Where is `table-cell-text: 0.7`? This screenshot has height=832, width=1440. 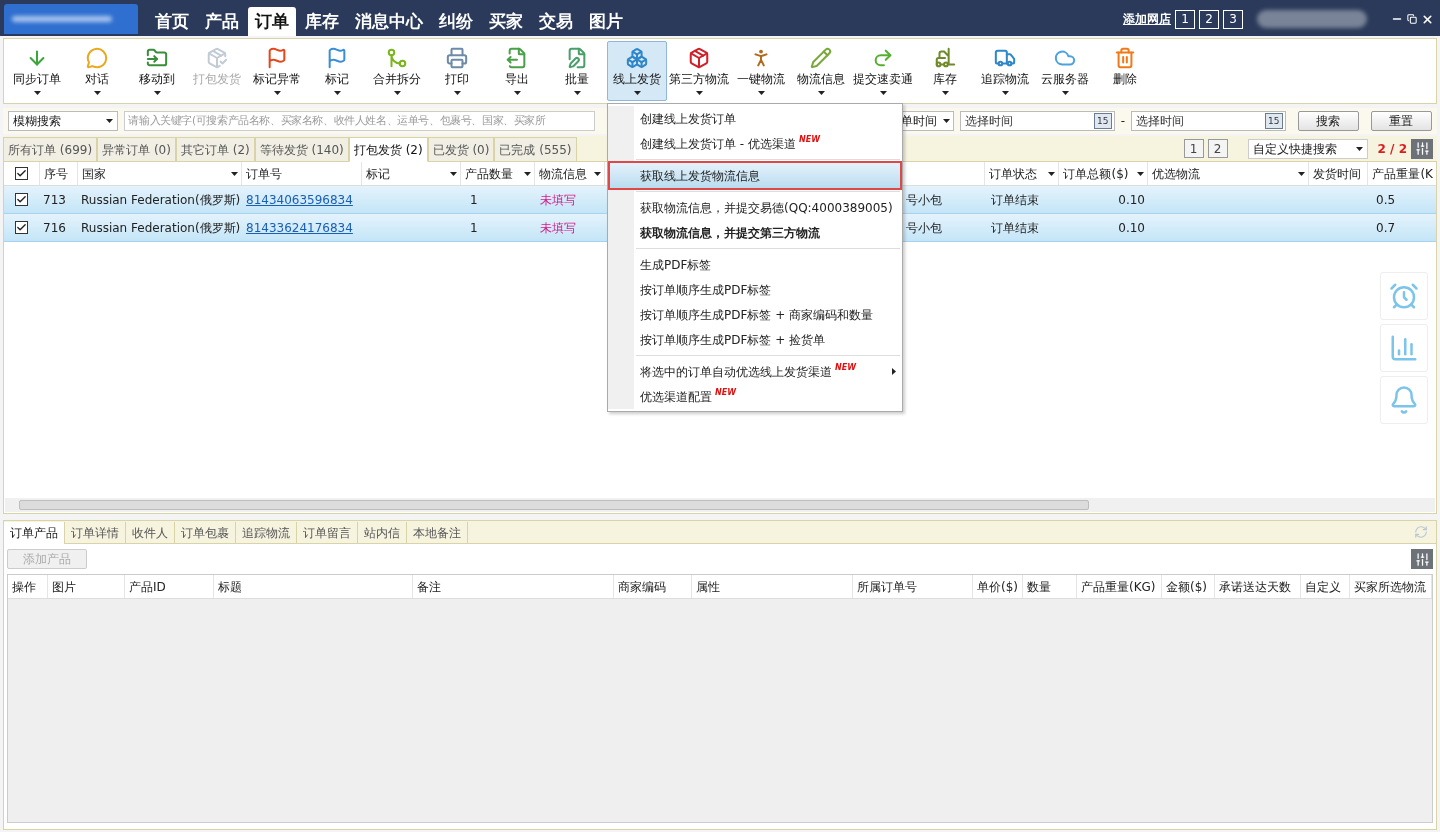 table-cell-text: 0.7 is located at coordinates (1386, 228).